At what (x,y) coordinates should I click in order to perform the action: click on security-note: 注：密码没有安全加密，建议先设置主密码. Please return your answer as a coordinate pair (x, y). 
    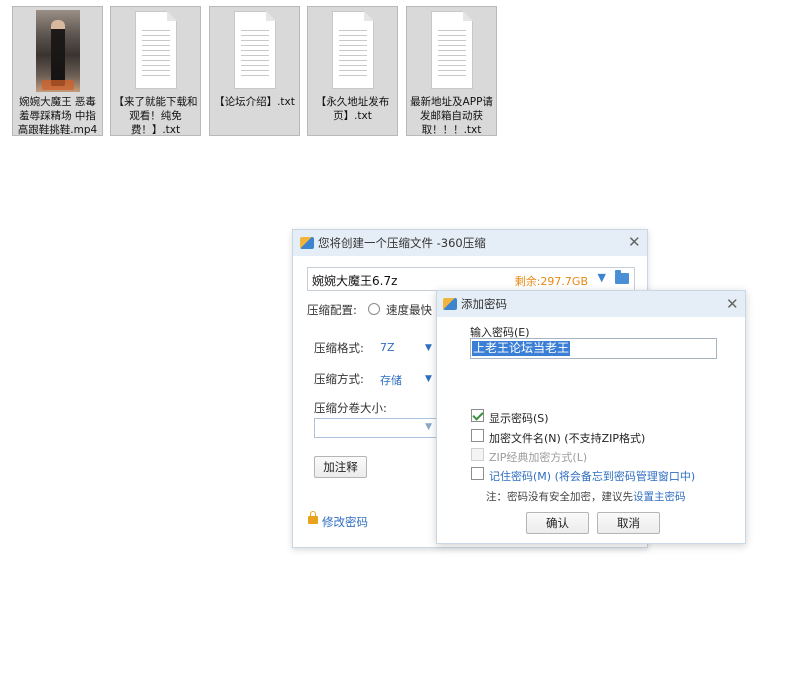
    Looking at the image, I should click on (586, 496).